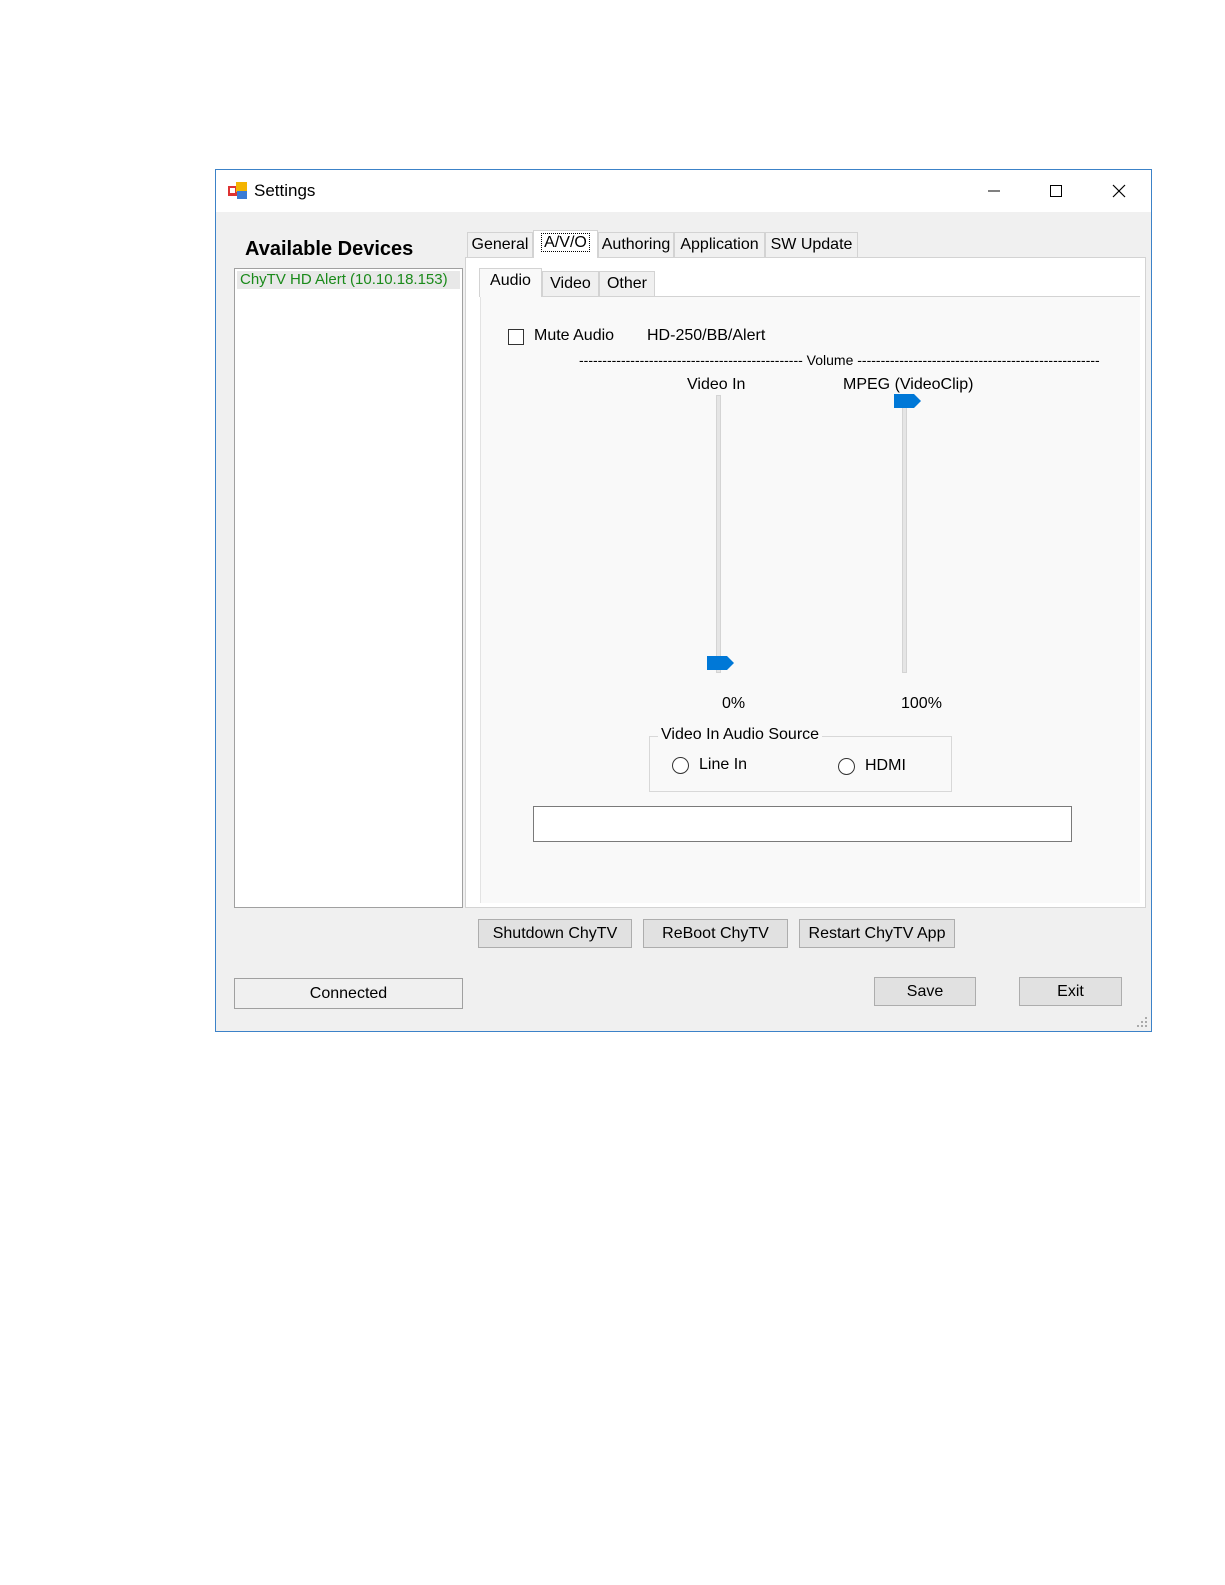  I want to click on devices-list: ChyTV HD Alert (10.10.18.153), so click(348, 588).